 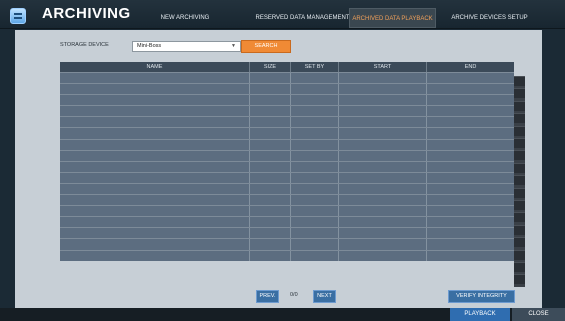 What do you see at coordinates (155, 67) in the screenshot?
I see `column-header-name: NAME` at bounding box center [155, 67].